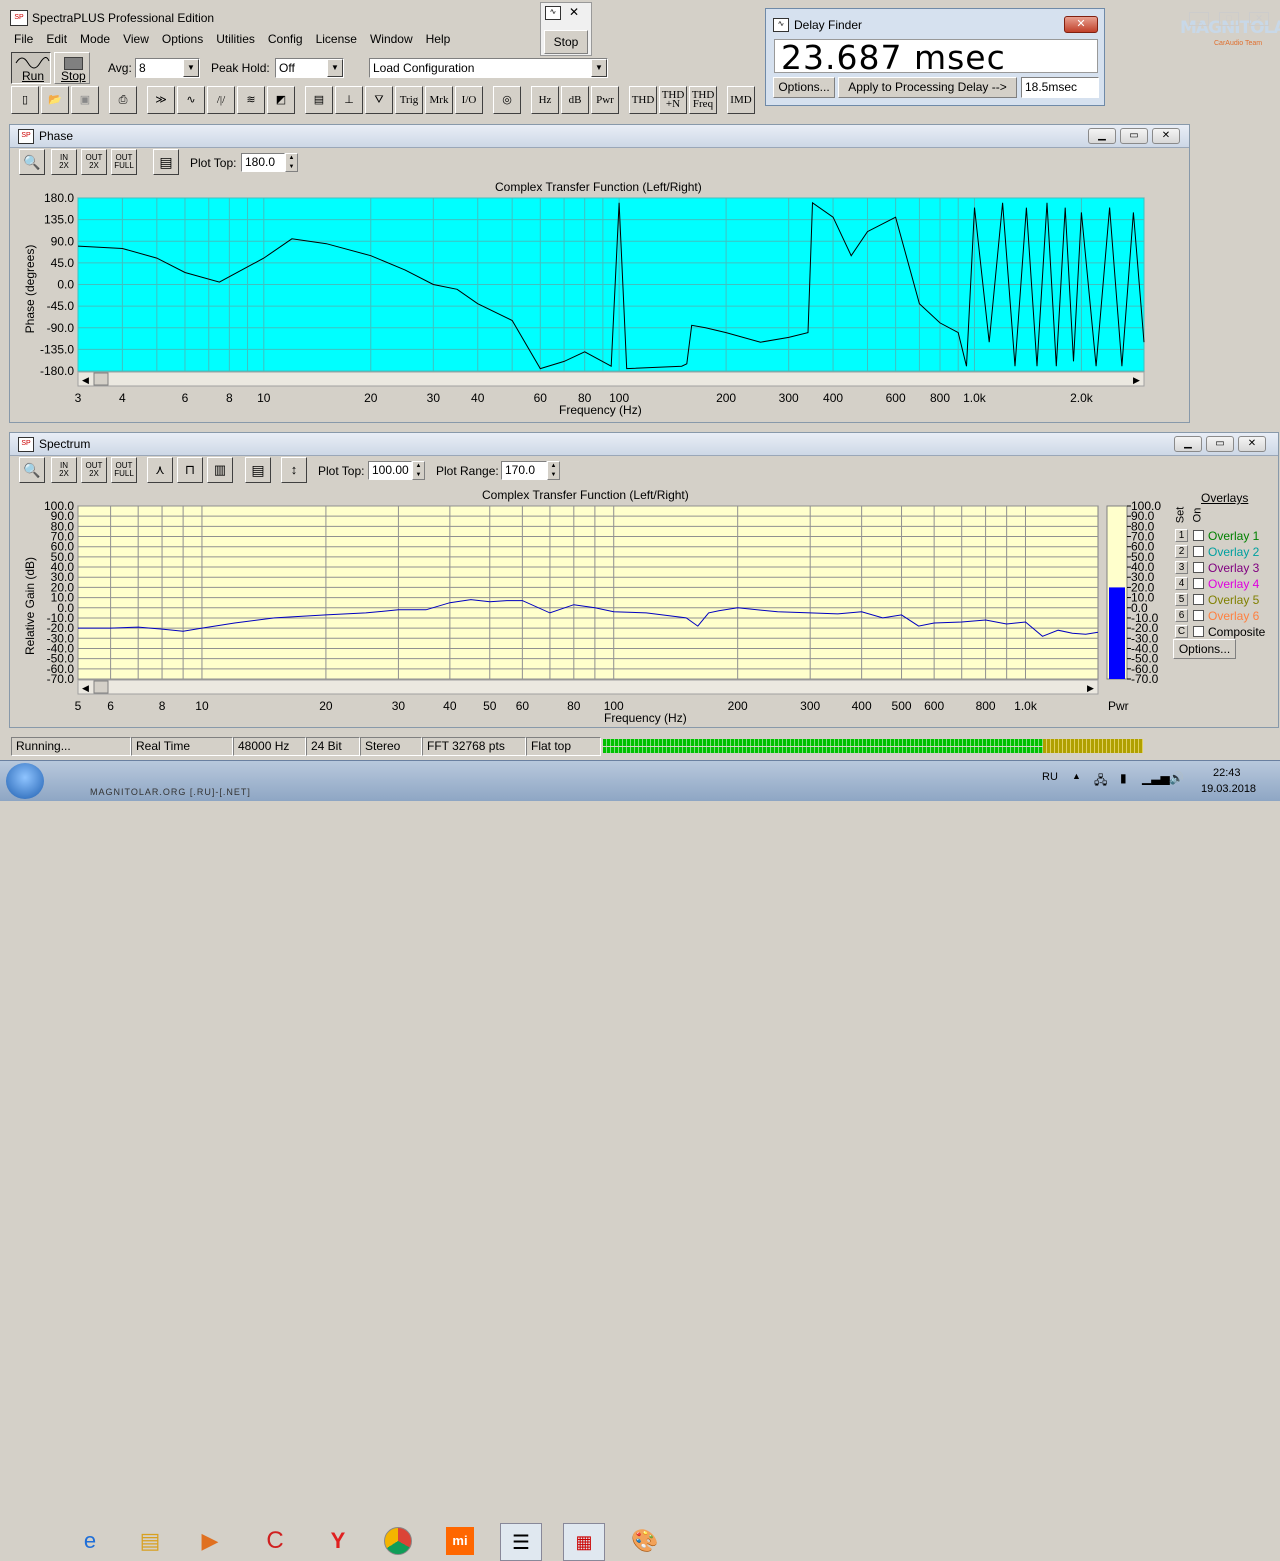  What do you see at coordinates (1076, 776) in the screenshot?
I see `tray-expand-icon: ▲` at bounding box center [1076, 776].